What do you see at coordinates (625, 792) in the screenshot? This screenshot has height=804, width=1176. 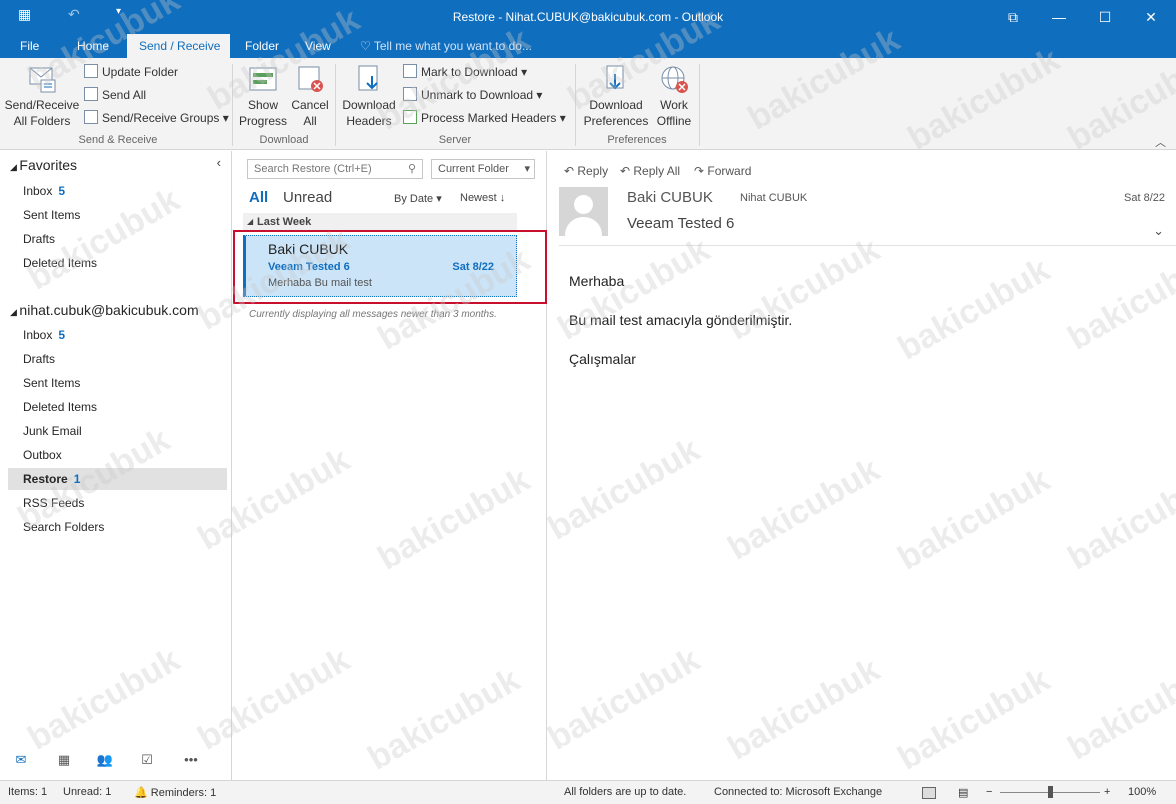 I see `status-sync: All folders are up to date.` at bounding box center [625, 792].